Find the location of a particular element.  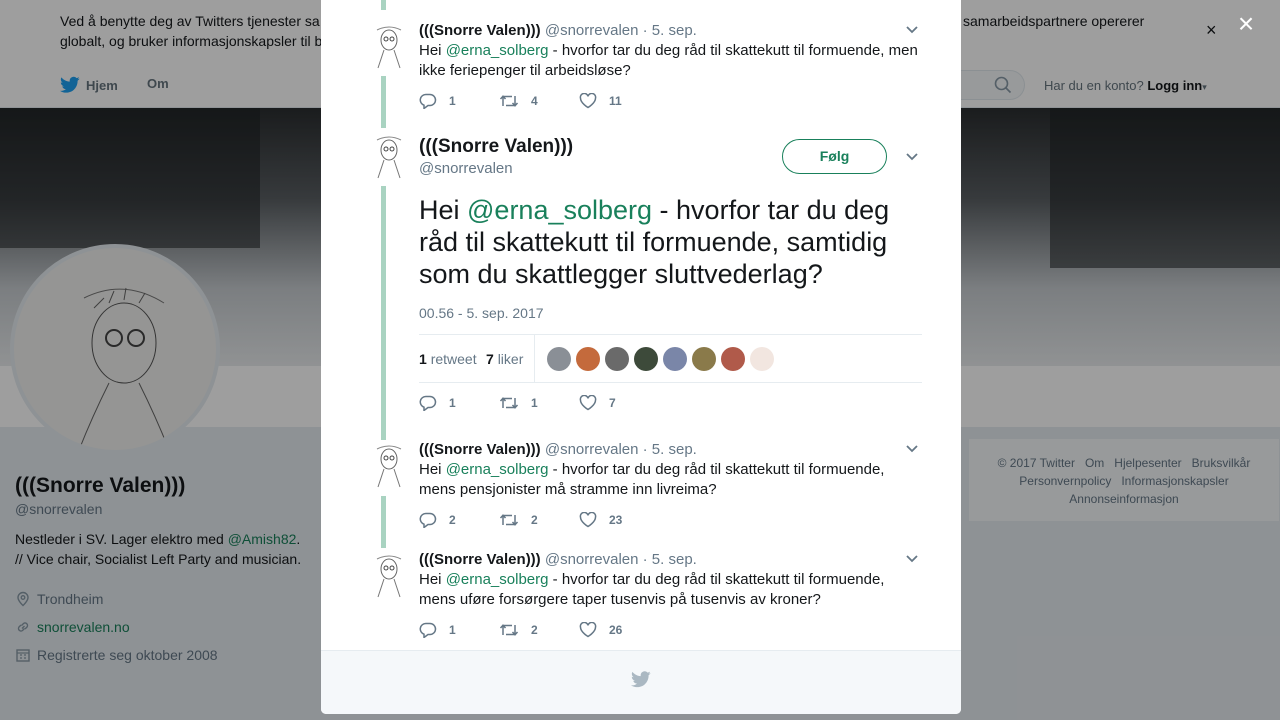

tweet-actions: 2 2 23 is located at coordinates (539, 520).